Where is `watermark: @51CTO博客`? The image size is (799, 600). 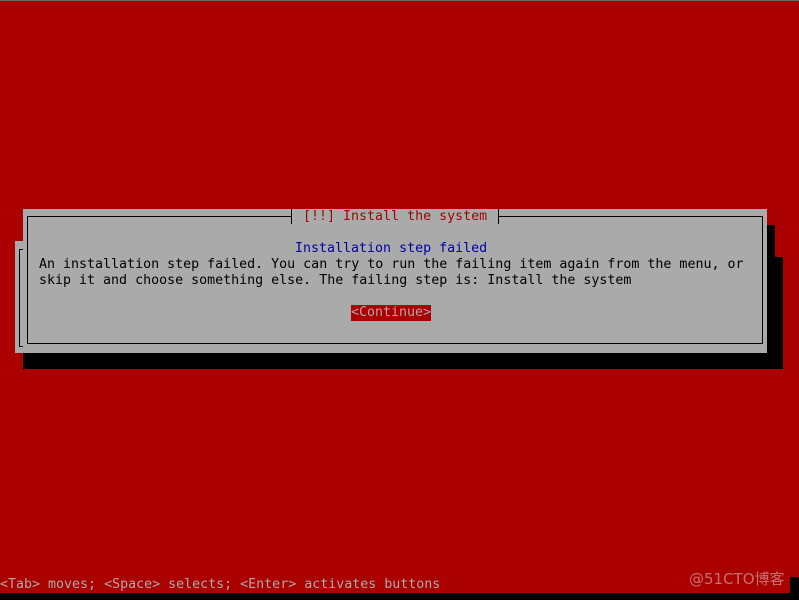 watermark: @51CTO博客 is located at coordinates (737, 579).